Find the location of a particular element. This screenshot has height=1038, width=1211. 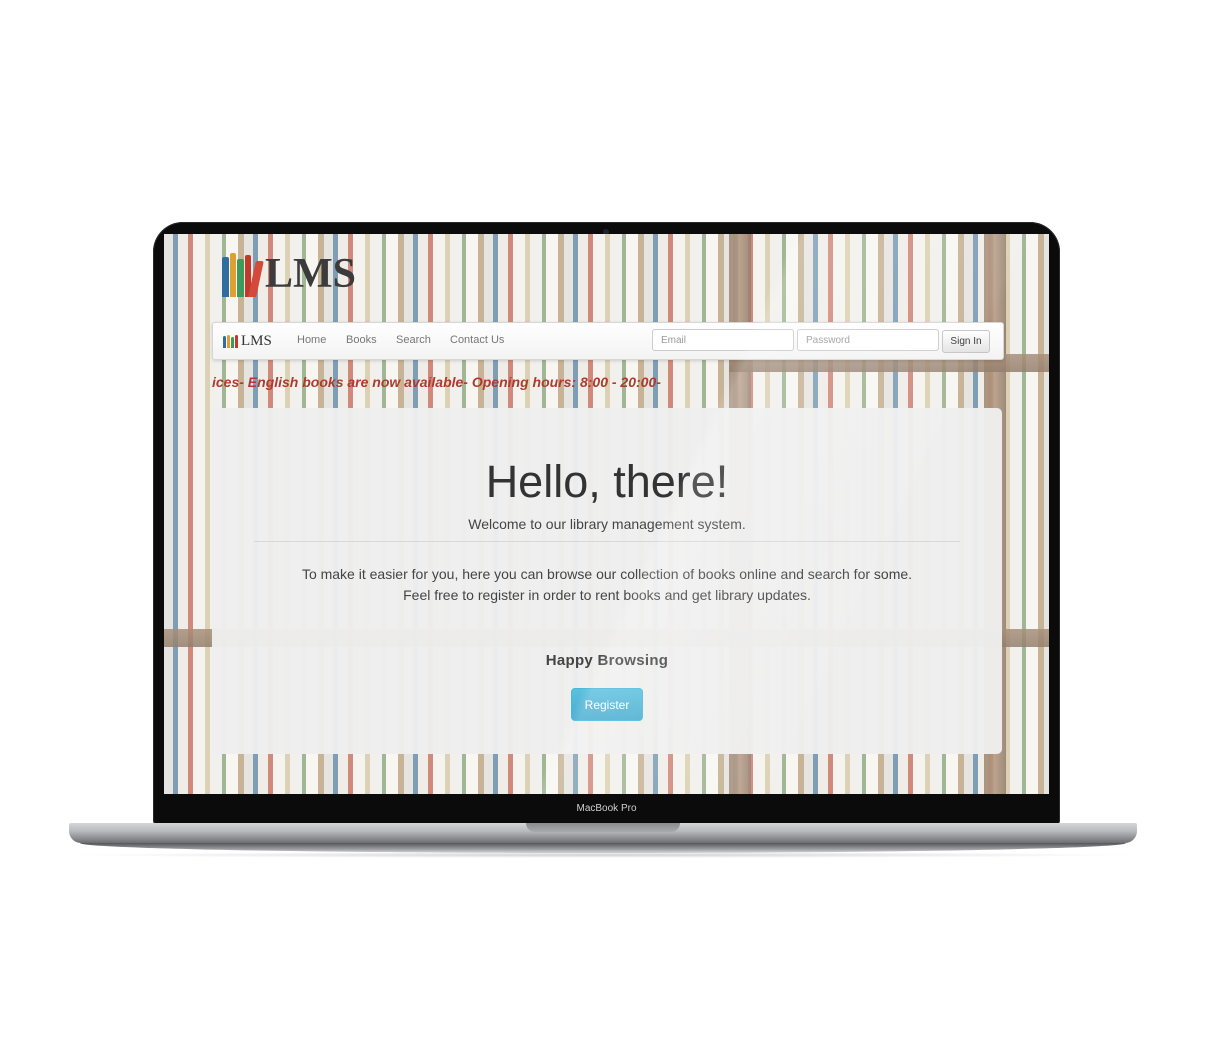

floor-shadow is located at coordinates (603, 855).